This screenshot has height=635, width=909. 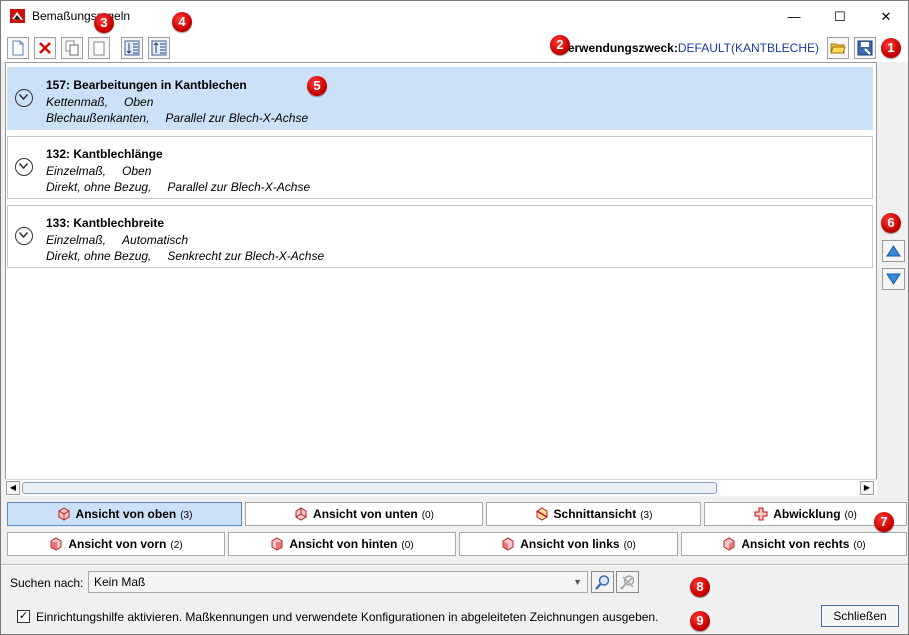 What do you see at coordinates (454, 47) in the screenshot?
I see `toolbar: Verwendungszweck:DEFAULT(KANTBLECHE)` at bounding box center [454, 47].